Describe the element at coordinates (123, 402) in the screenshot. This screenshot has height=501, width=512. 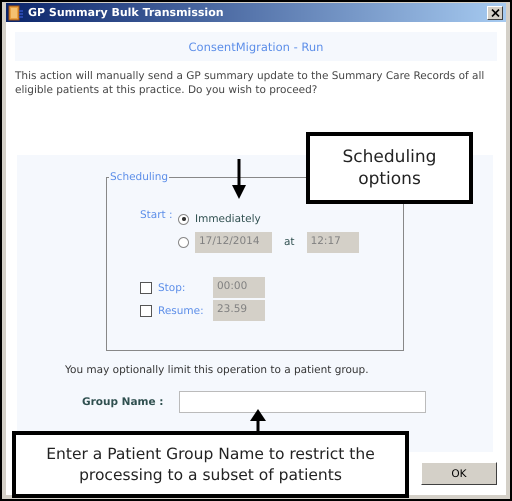
I see `field-label: Group Name :` at that location.